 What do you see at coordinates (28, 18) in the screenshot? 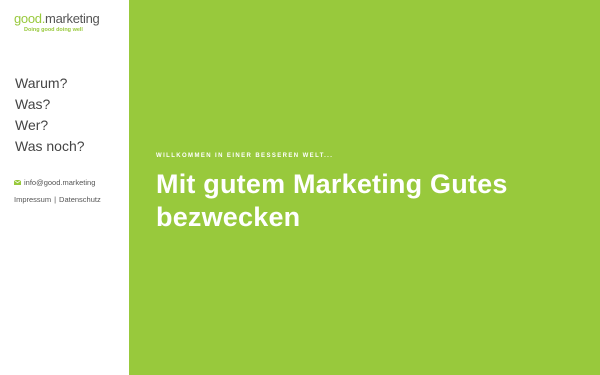
I see `logo-good: good` at bounding box center [28, 18].